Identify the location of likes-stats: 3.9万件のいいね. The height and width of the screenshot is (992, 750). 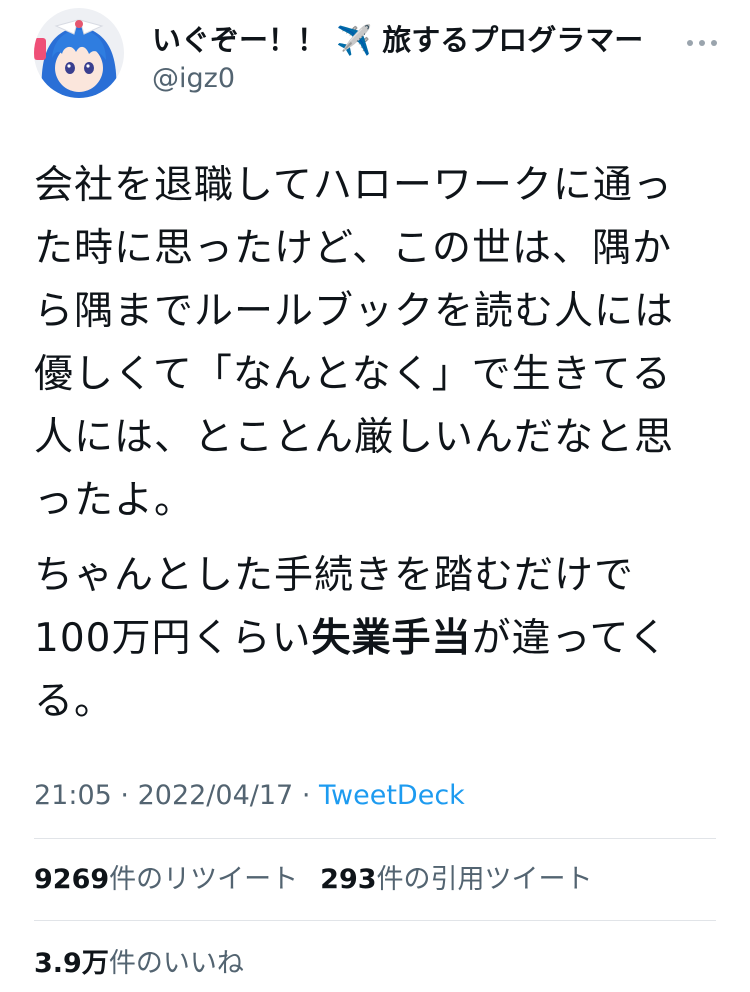
(150, 964).